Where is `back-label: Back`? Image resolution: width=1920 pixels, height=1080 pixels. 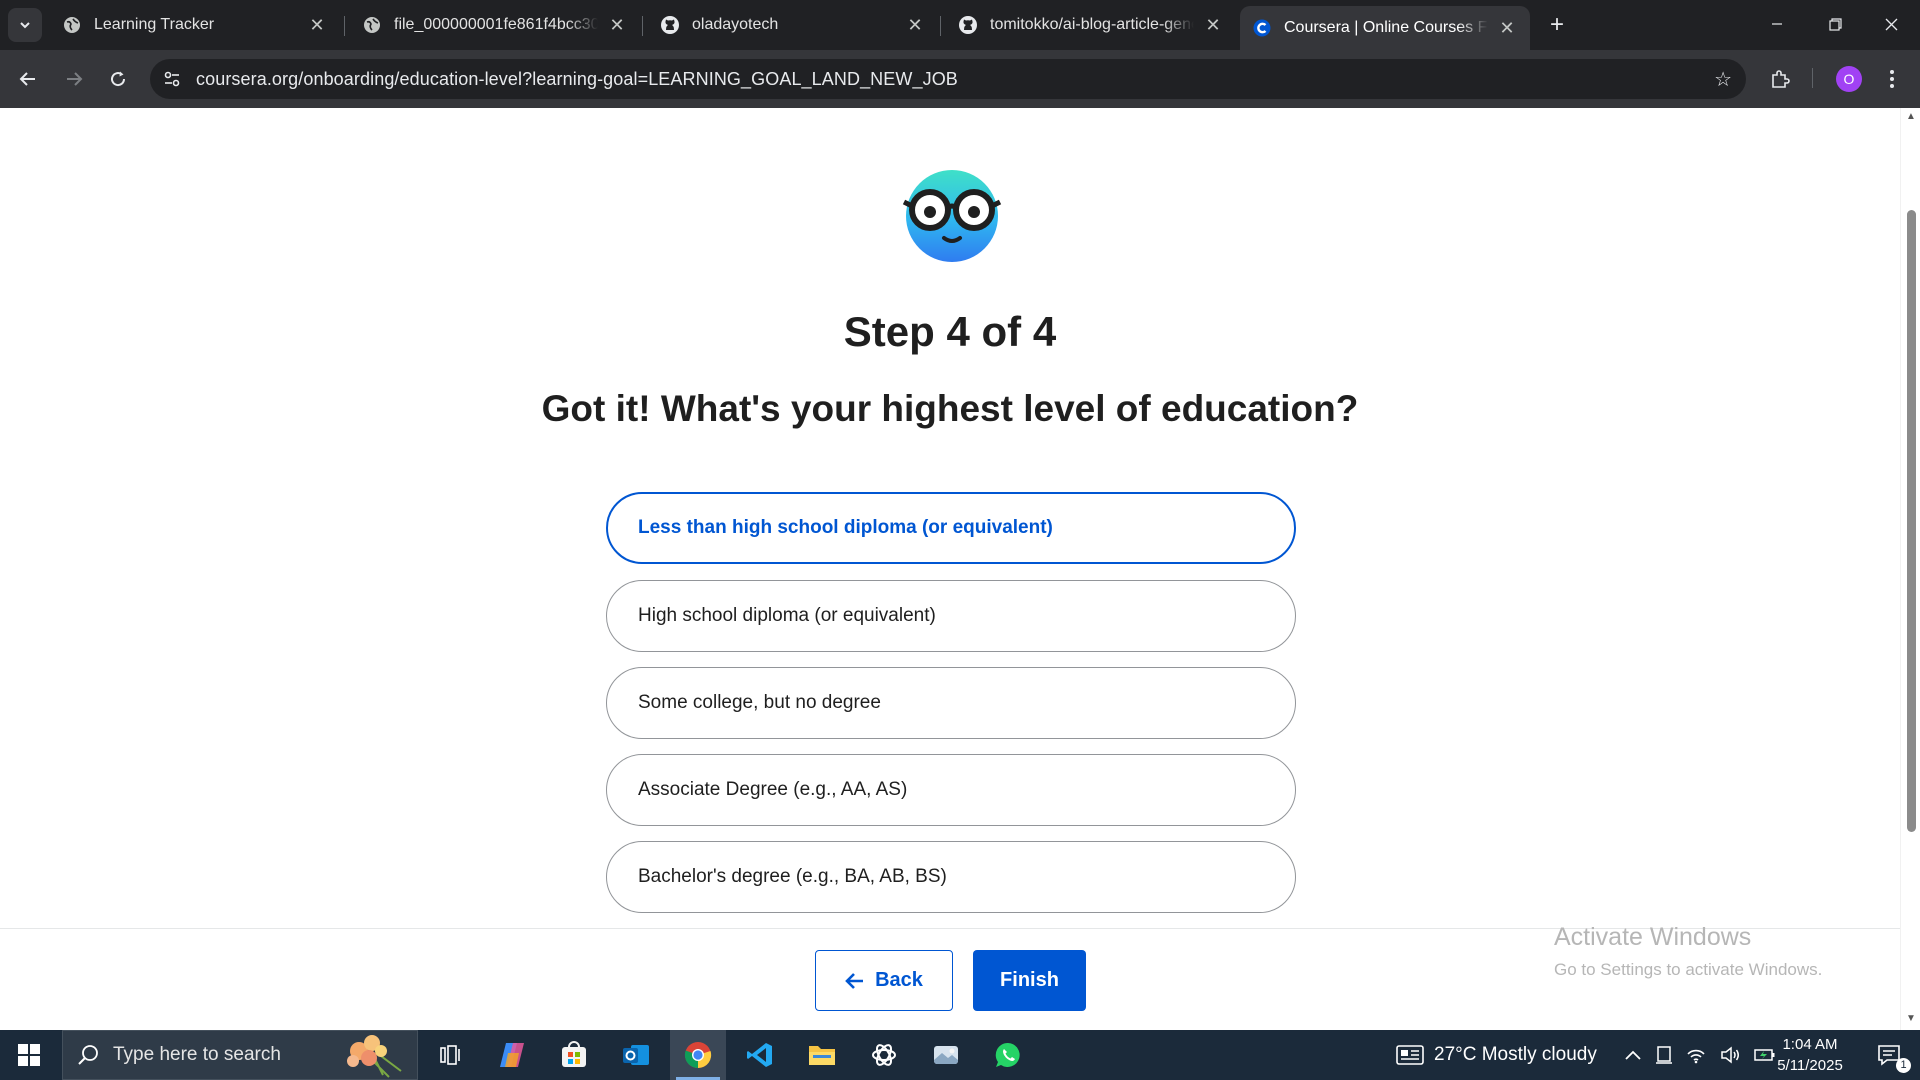
back-label: Back is located at coordinates (899, 980).